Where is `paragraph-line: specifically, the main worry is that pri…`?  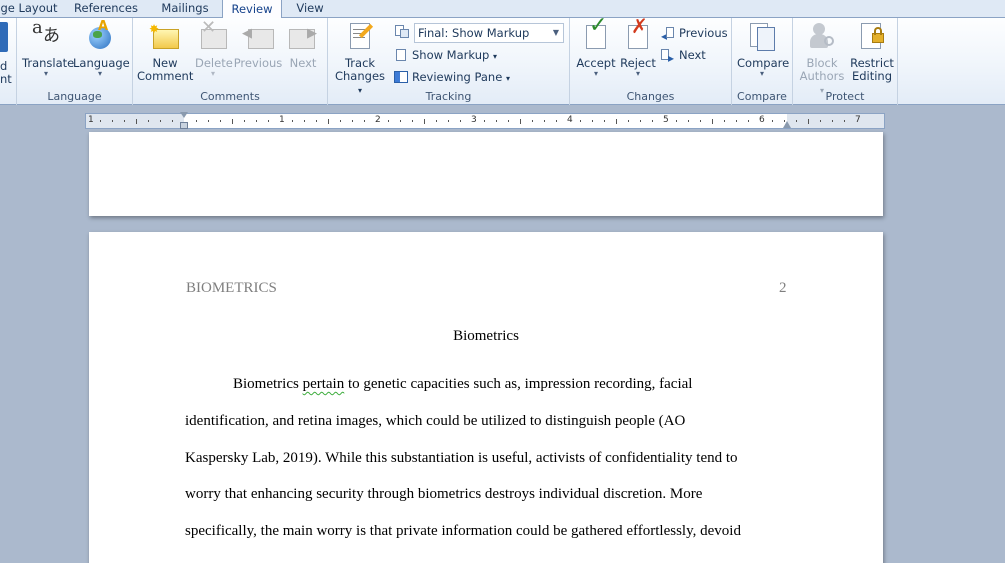 paragraph-line: specifically, the main worry is that pri… is located at coordinates (463, 531).